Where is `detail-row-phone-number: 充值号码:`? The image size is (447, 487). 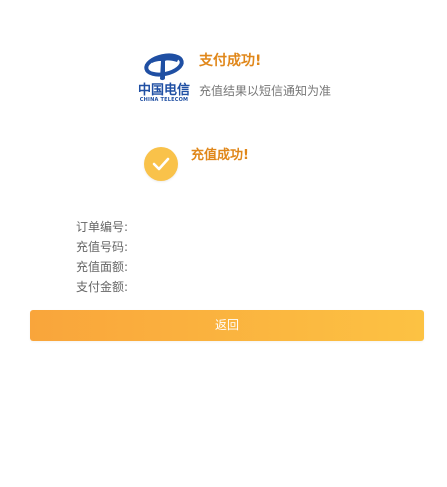 detail-row-phone-number: 充值号码: is located at coordinates (226, 247).